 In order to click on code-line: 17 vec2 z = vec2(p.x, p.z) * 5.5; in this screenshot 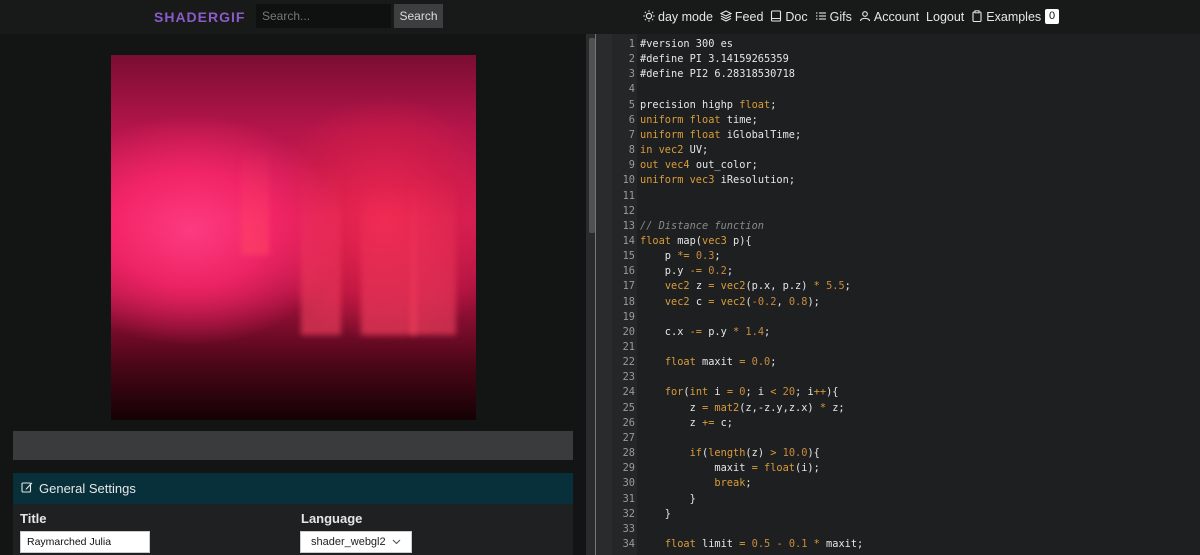, I will do `click(906, 286)`.